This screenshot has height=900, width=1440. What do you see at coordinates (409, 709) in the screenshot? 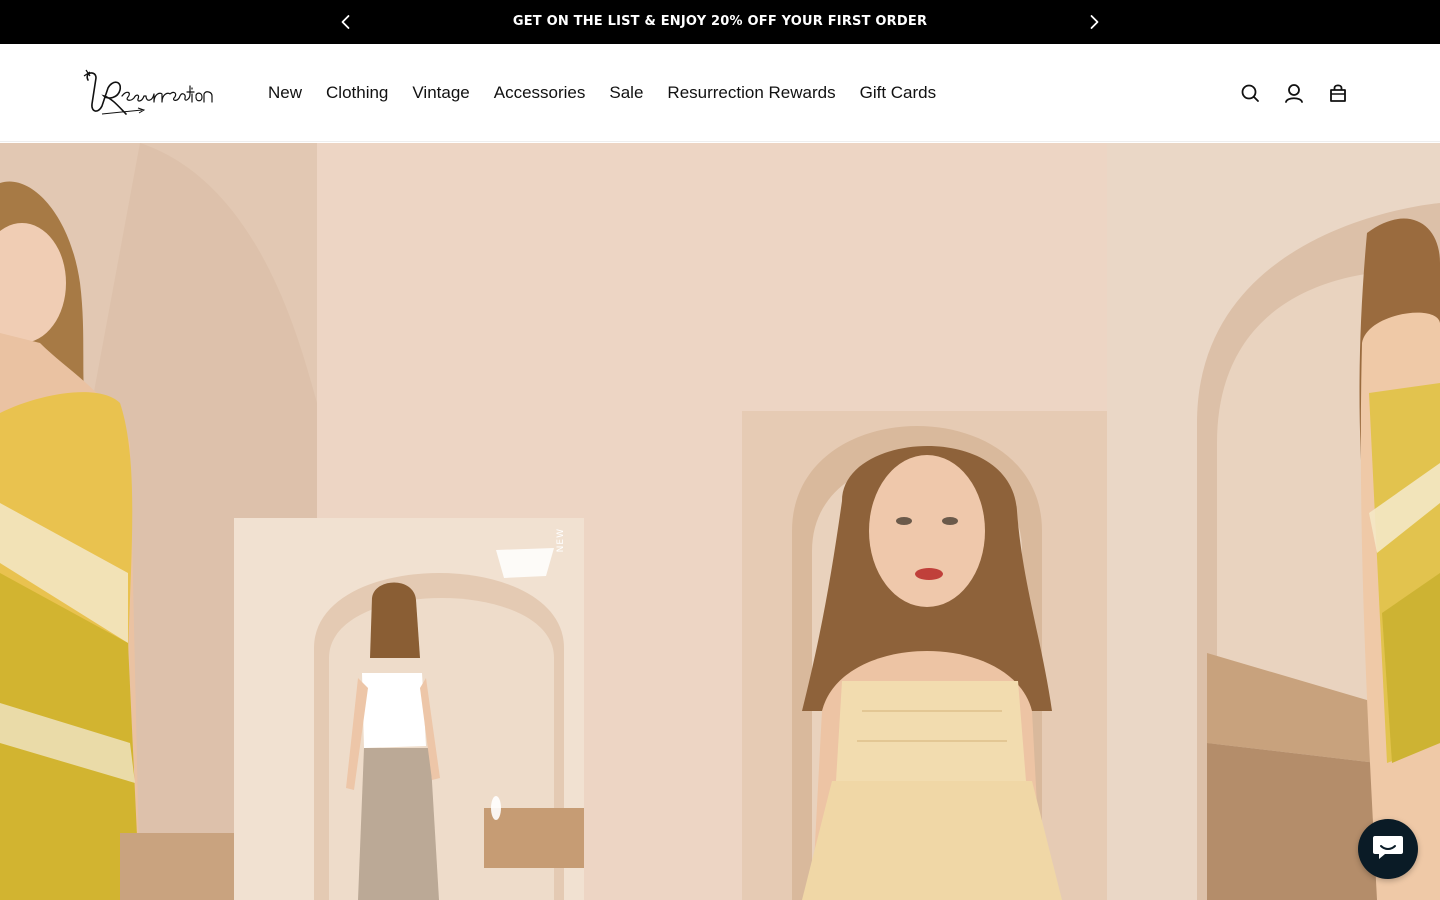
I see `hero-photo-mid` at bounding box center [409, 709].